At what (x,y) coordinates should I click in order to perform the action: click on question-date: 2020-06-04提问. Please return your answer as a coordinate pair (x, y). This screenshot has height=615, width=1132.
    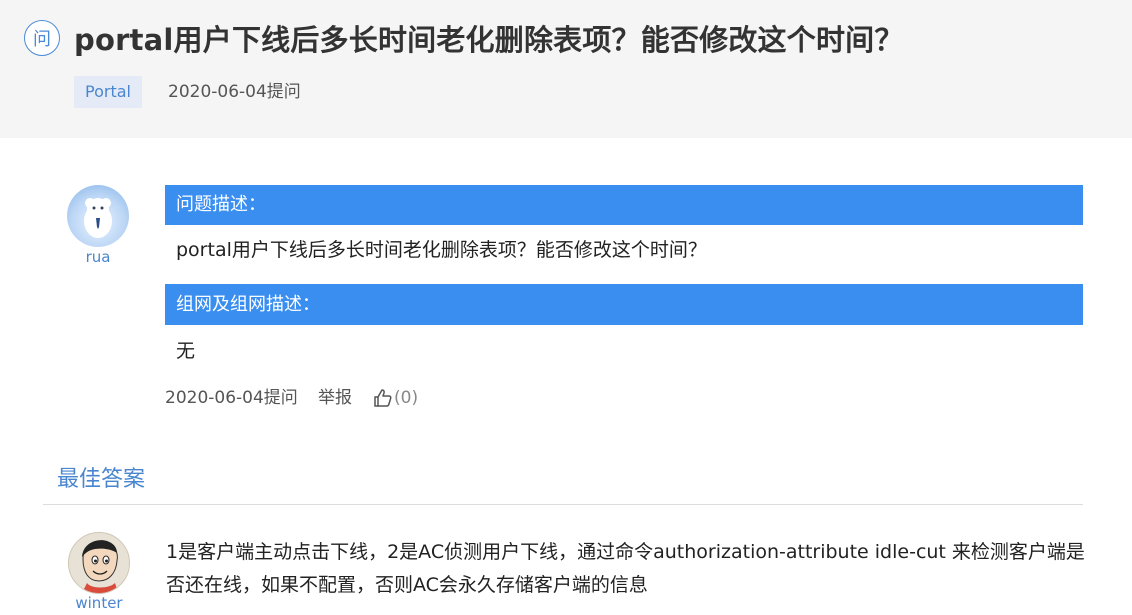
    Looking at the image, I should click on (234, 92).